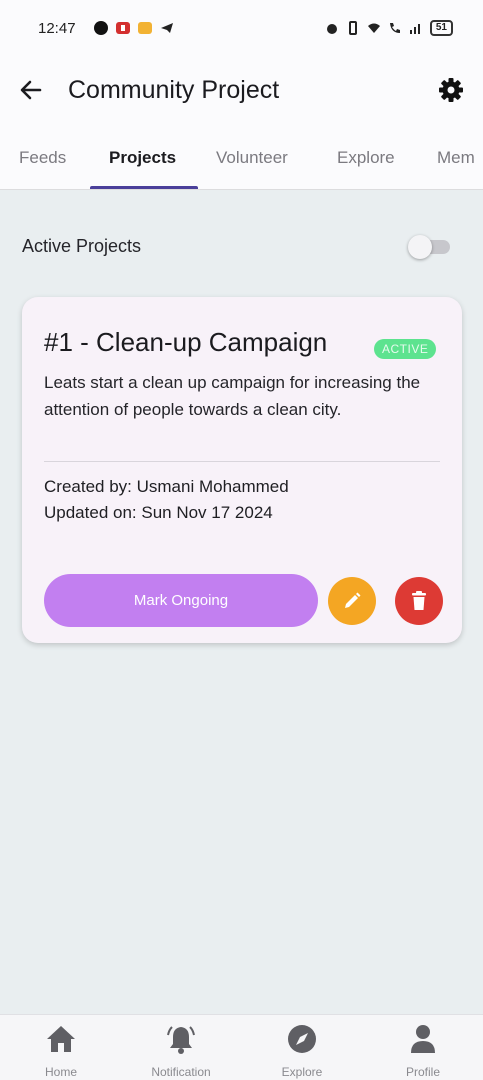 Image resolution: width=483 pixels, height=1080 pixels. Describe the element at coordinates (241, 1047) in the screenshot. I see `bottom-nav: Home Notification Explore Profile` at that location.